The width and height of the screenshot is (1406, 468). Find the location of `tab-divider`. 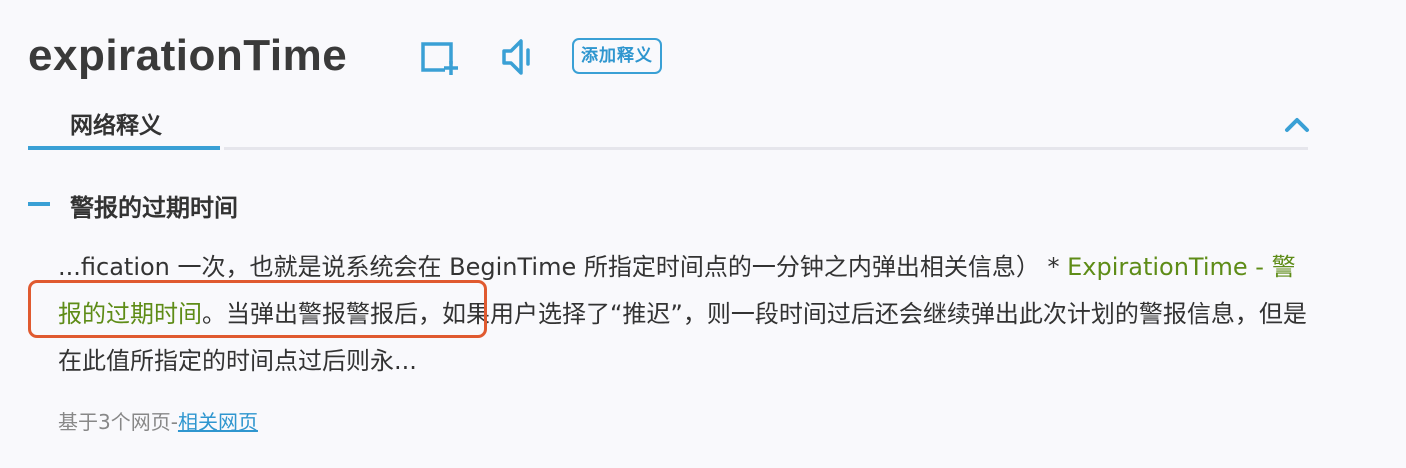

tab-divider is located at coordinates (766, 148).